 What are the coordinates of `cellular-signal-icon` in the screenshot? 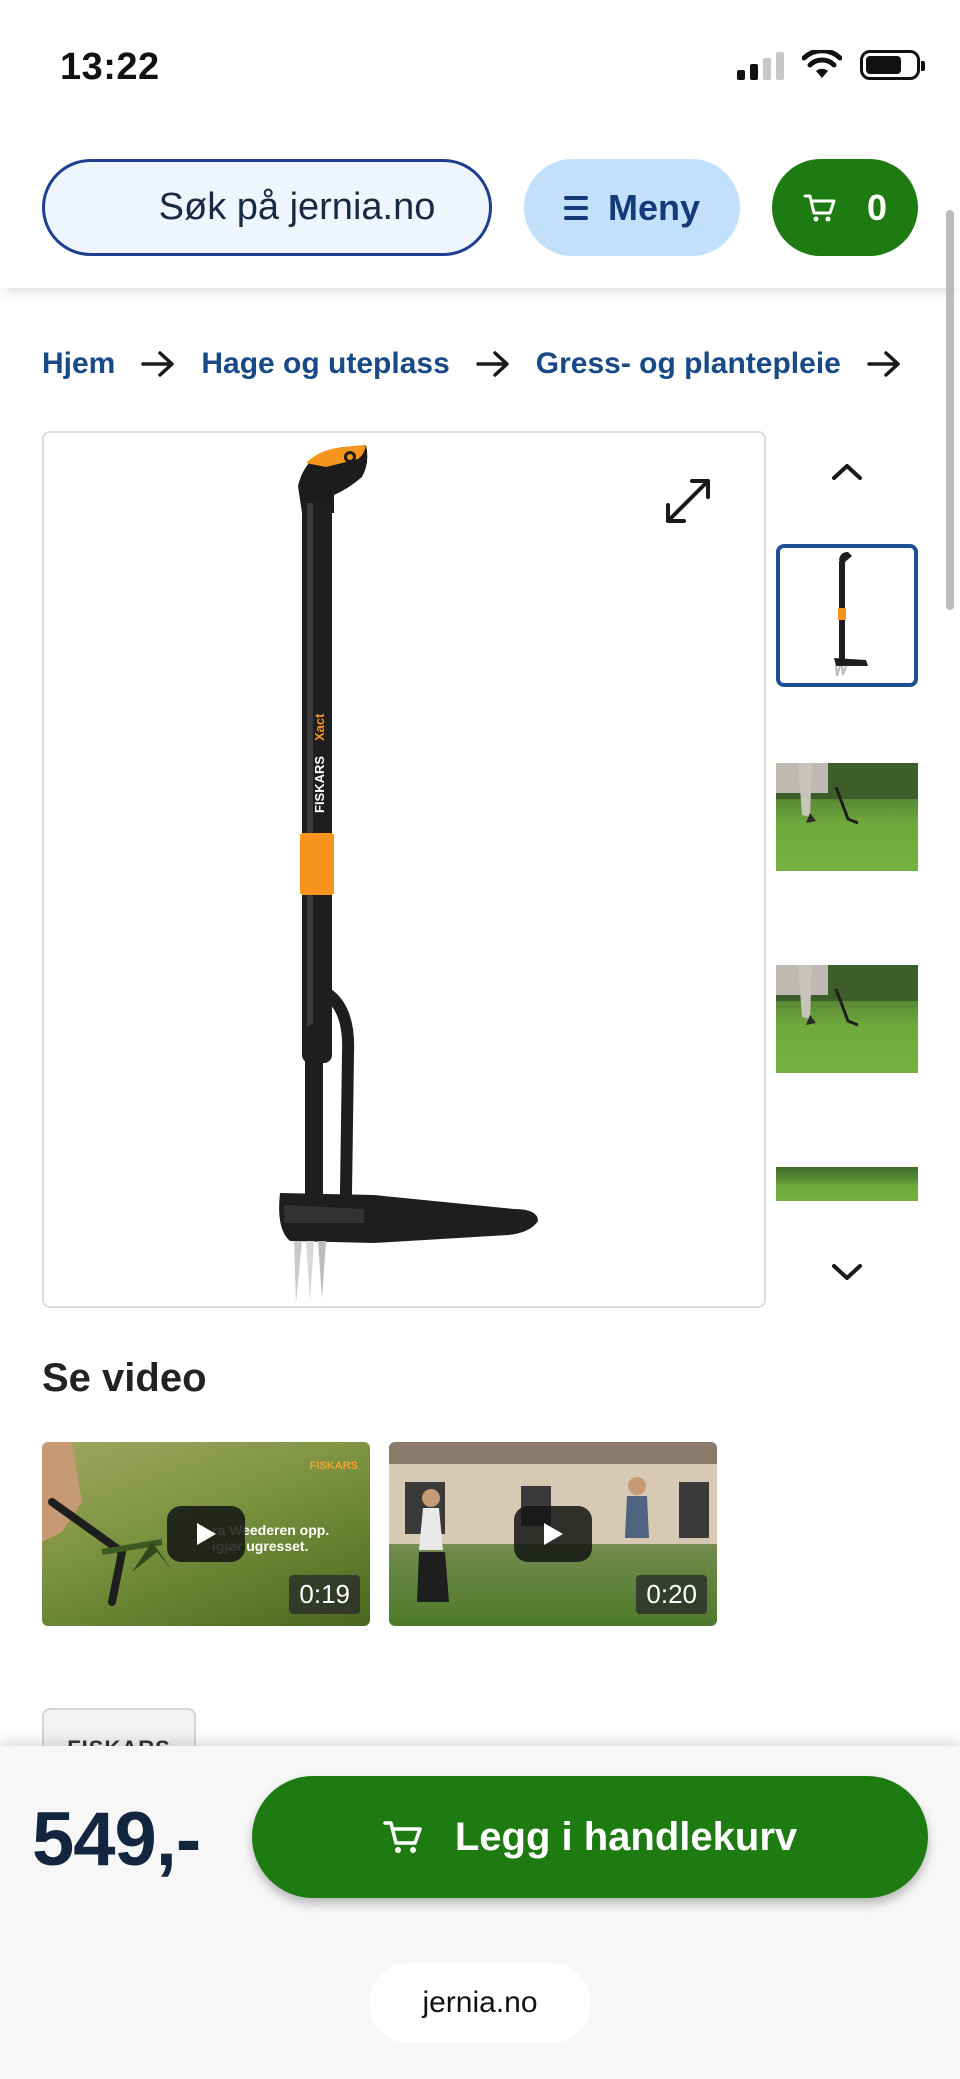 It's located at (760, 65).